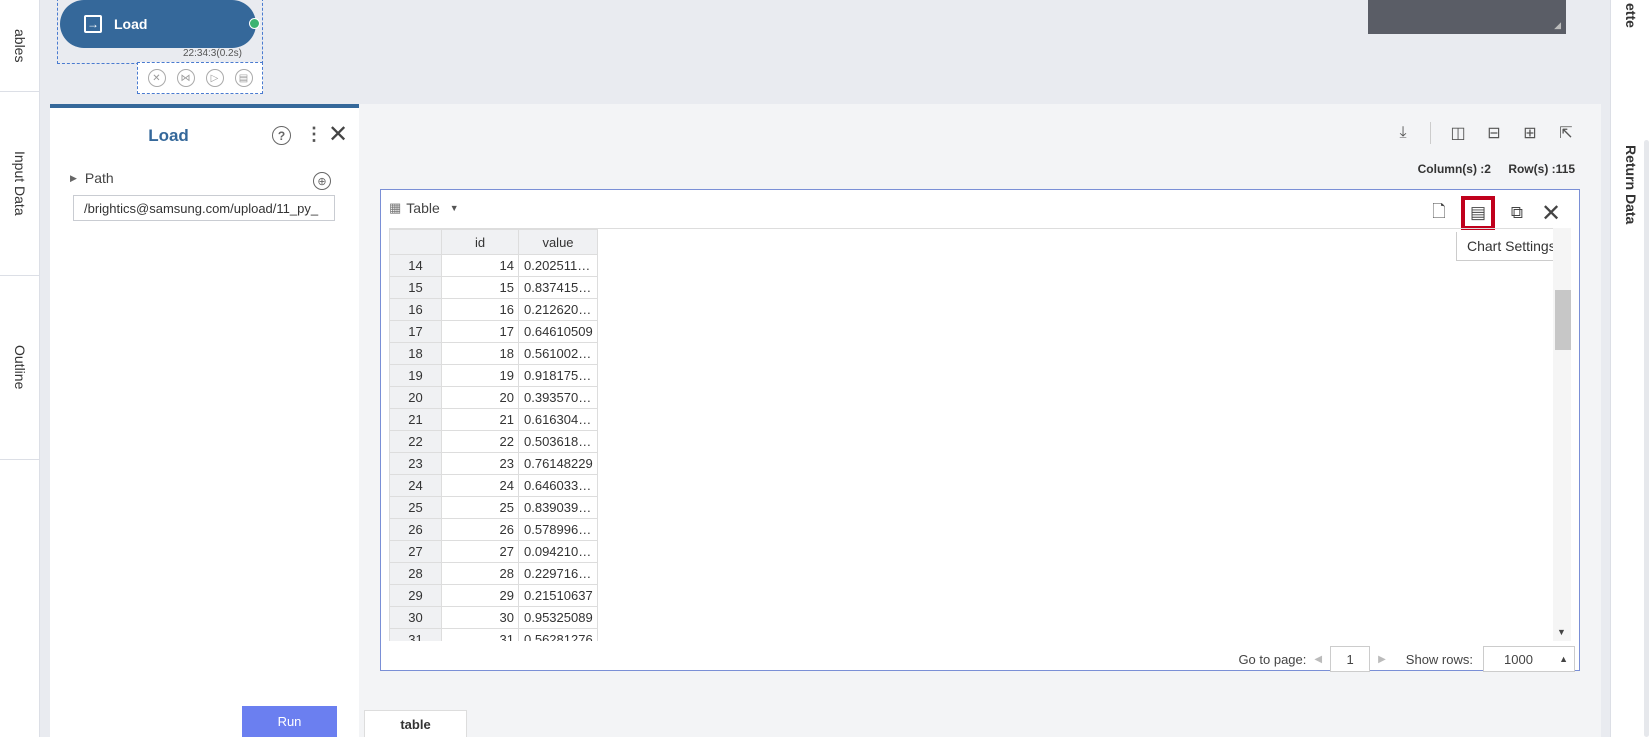  I want to click on id-cell: 15, so click(480, 287).